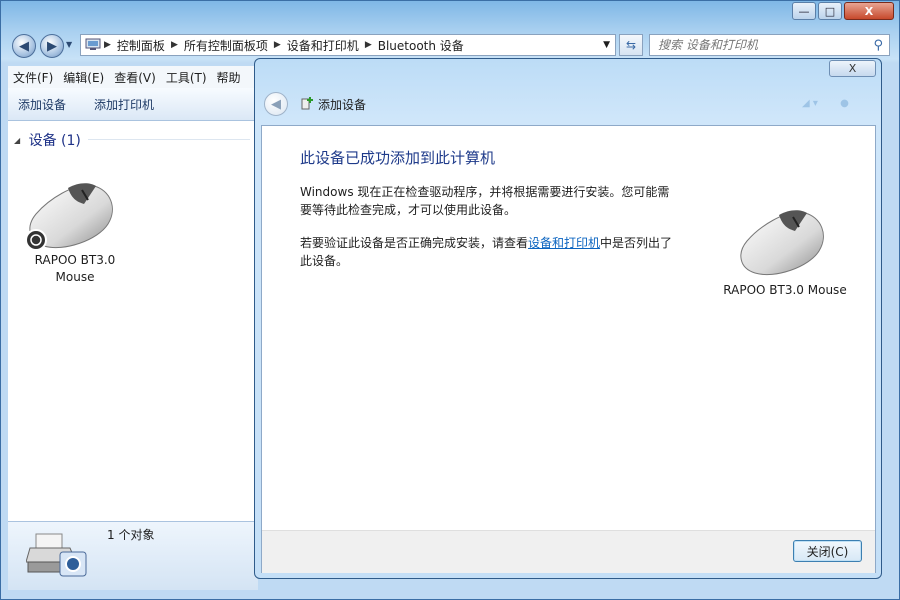  I want to click on verify-text: 若要验证此设备是否正确完成安装，请查看设备和打印机中是否列出了此设备。, so click(490, 252).